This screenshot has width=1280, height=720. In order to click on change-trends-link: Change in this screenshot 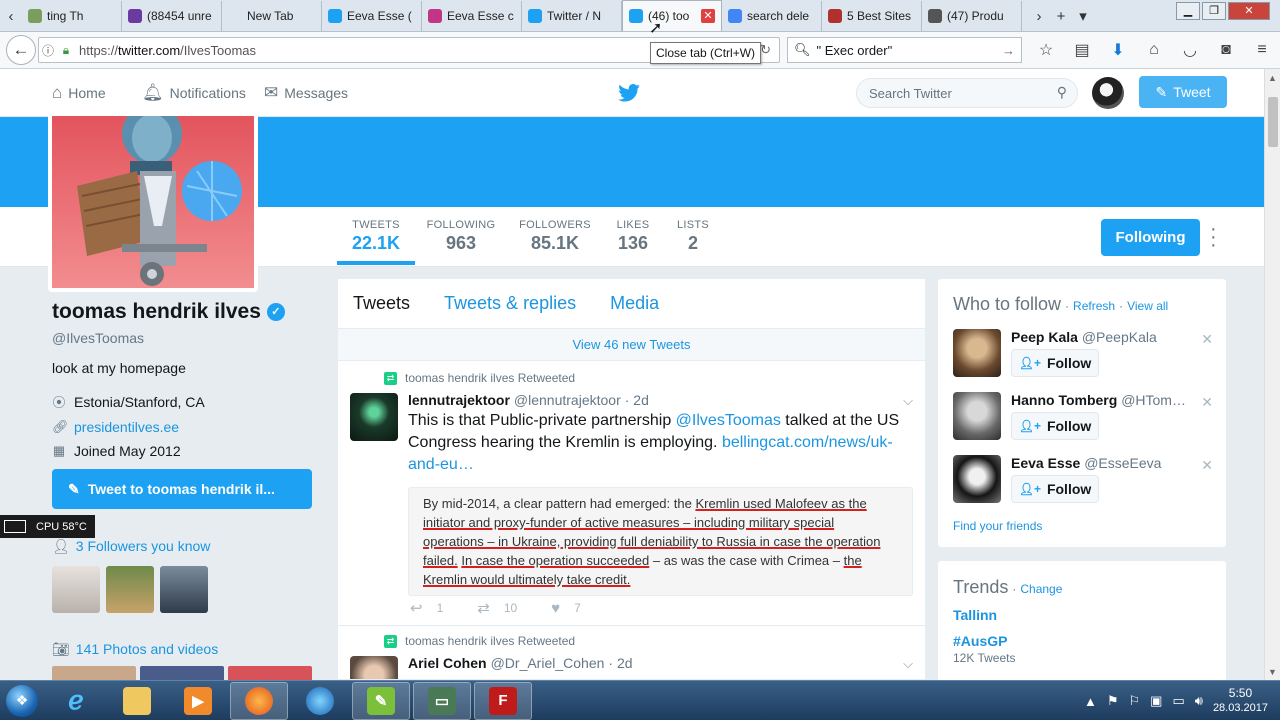, I will do `click(1041, 589)`.